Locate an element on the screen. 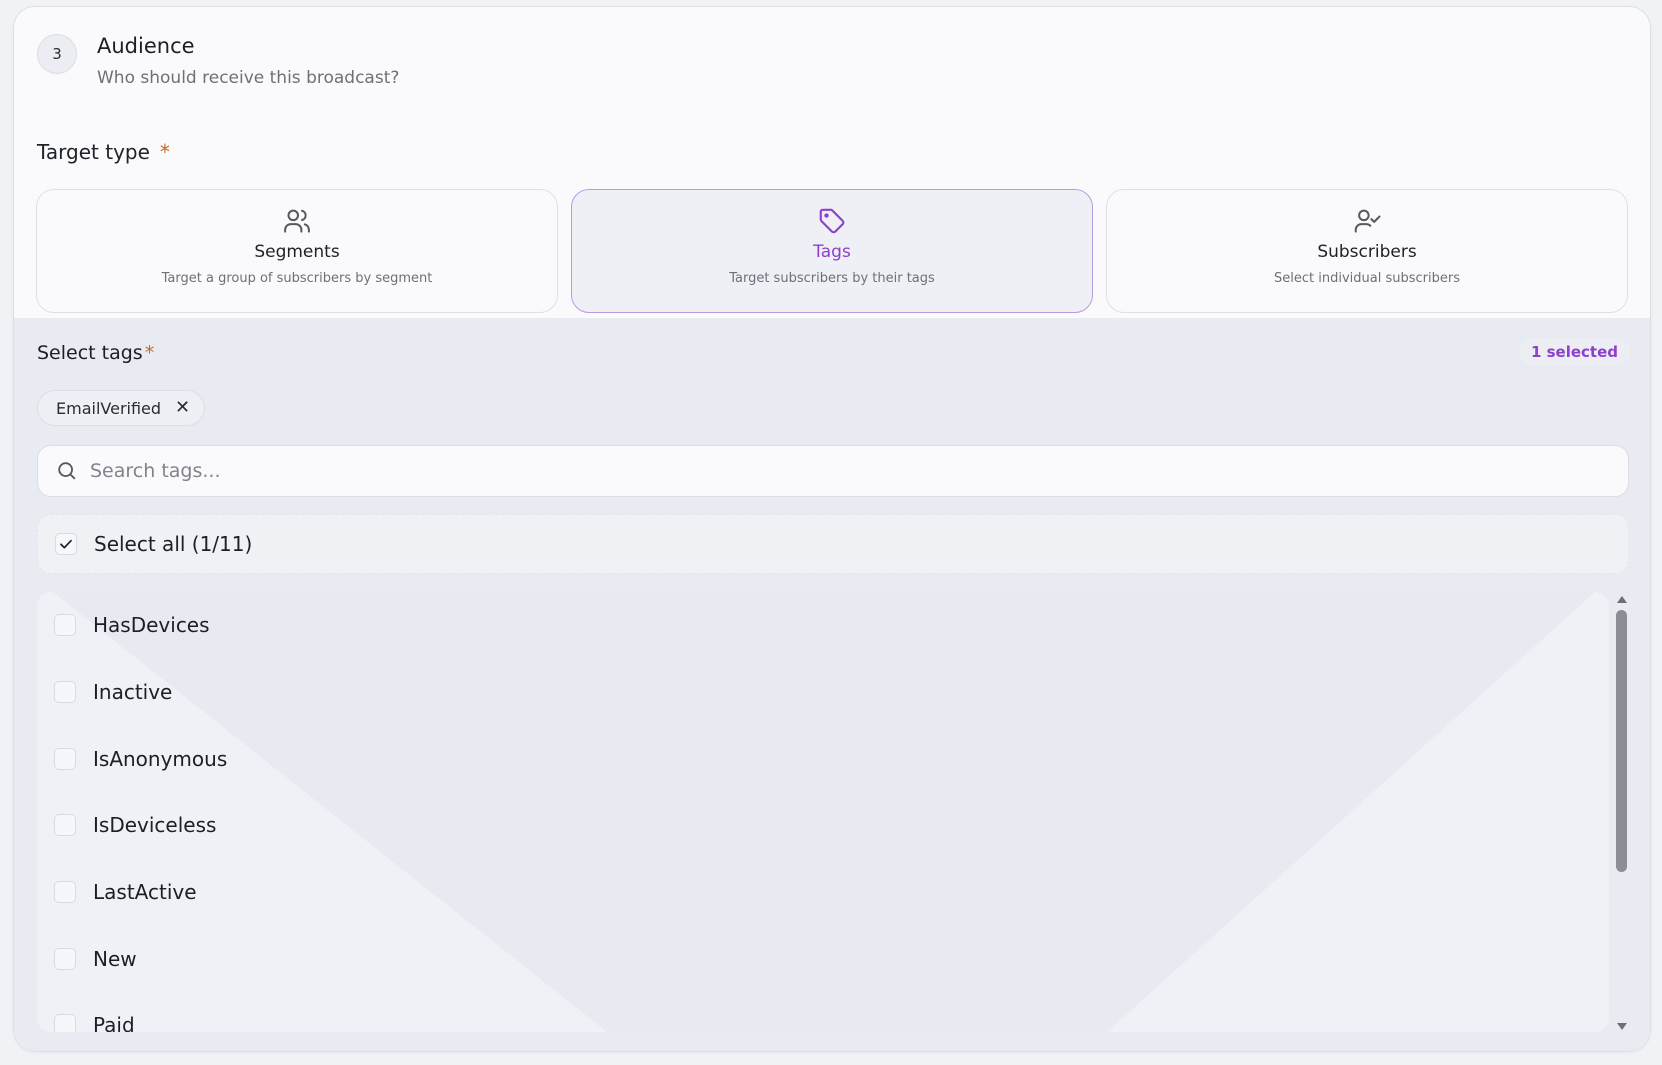 The image size is (1662, 1065). tag-label: Paid is located at coordinates (114, 1022).